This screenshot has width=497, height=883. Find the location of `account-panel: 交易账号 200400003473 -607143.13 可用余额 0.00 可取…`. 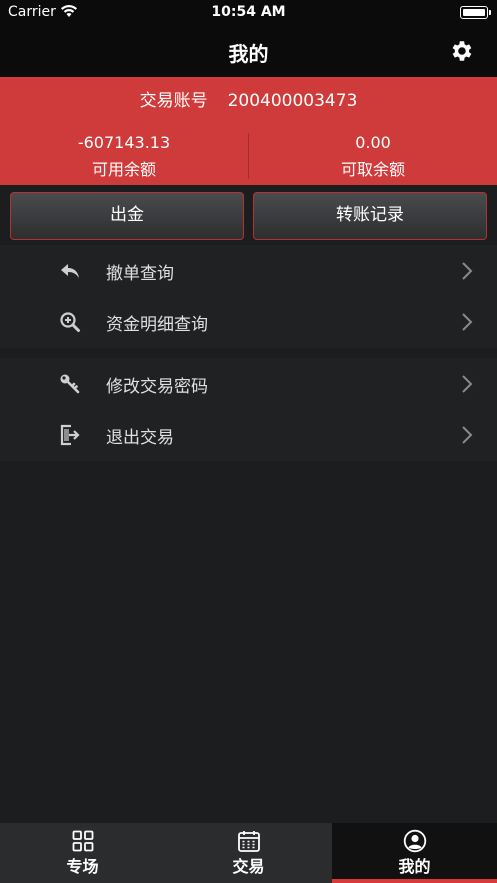

account-panel: 交易账号 200400003473 -607143.13 可用余额 0.00 可取… is located at coordinates (248, 131).